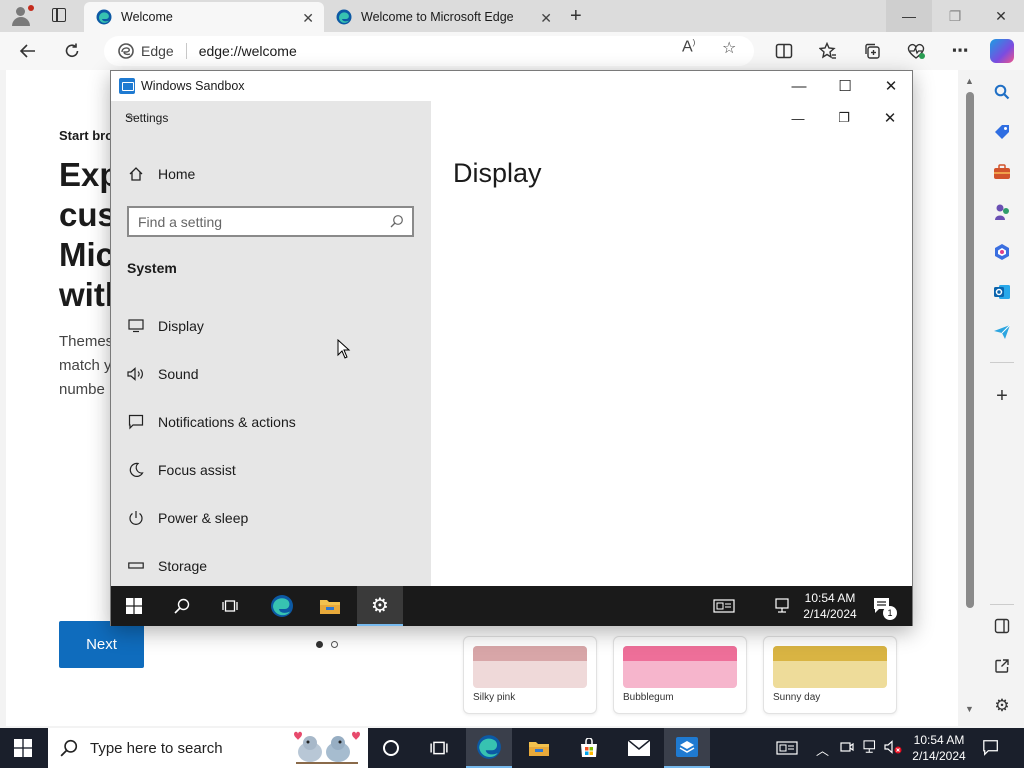  Describe the element at coordinates (589, 748) in the screenshot. I see `store-icon` at that location.